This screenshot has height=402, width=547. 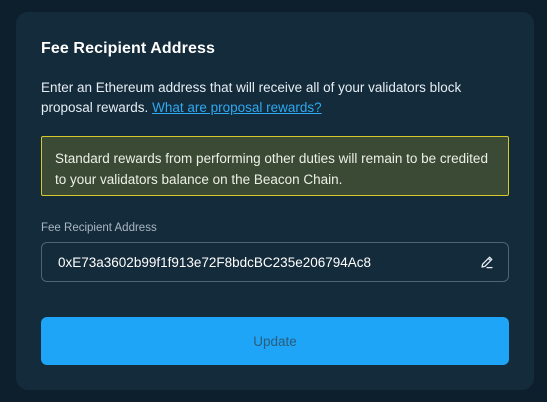 I want to click on fee-recipient-input-wrapper, so click(x=275, y=262).